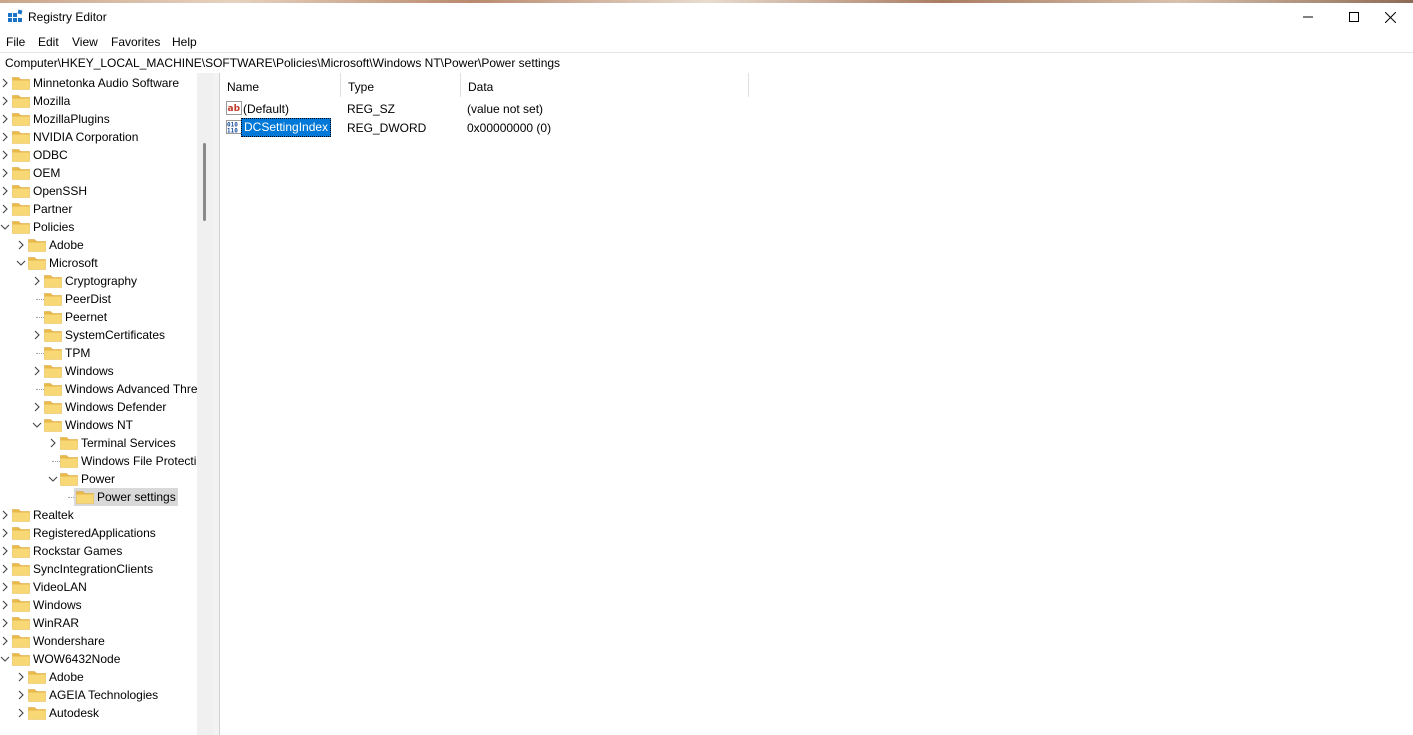 Image resolution: width=1413 pixels, height=735 pixels. What do you see at coordinates (100, 209) in the screenshot?
I see `tree-node: Partner` at bounding box center [100, 209].